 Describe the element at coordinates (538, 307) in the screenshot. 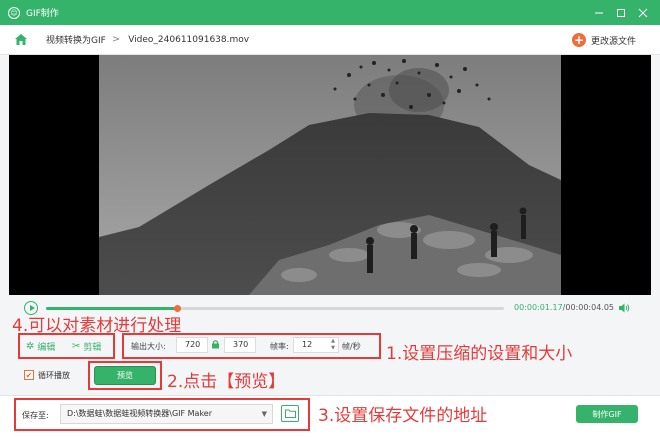

I see `current-time: 00:00:01.17` at that location.